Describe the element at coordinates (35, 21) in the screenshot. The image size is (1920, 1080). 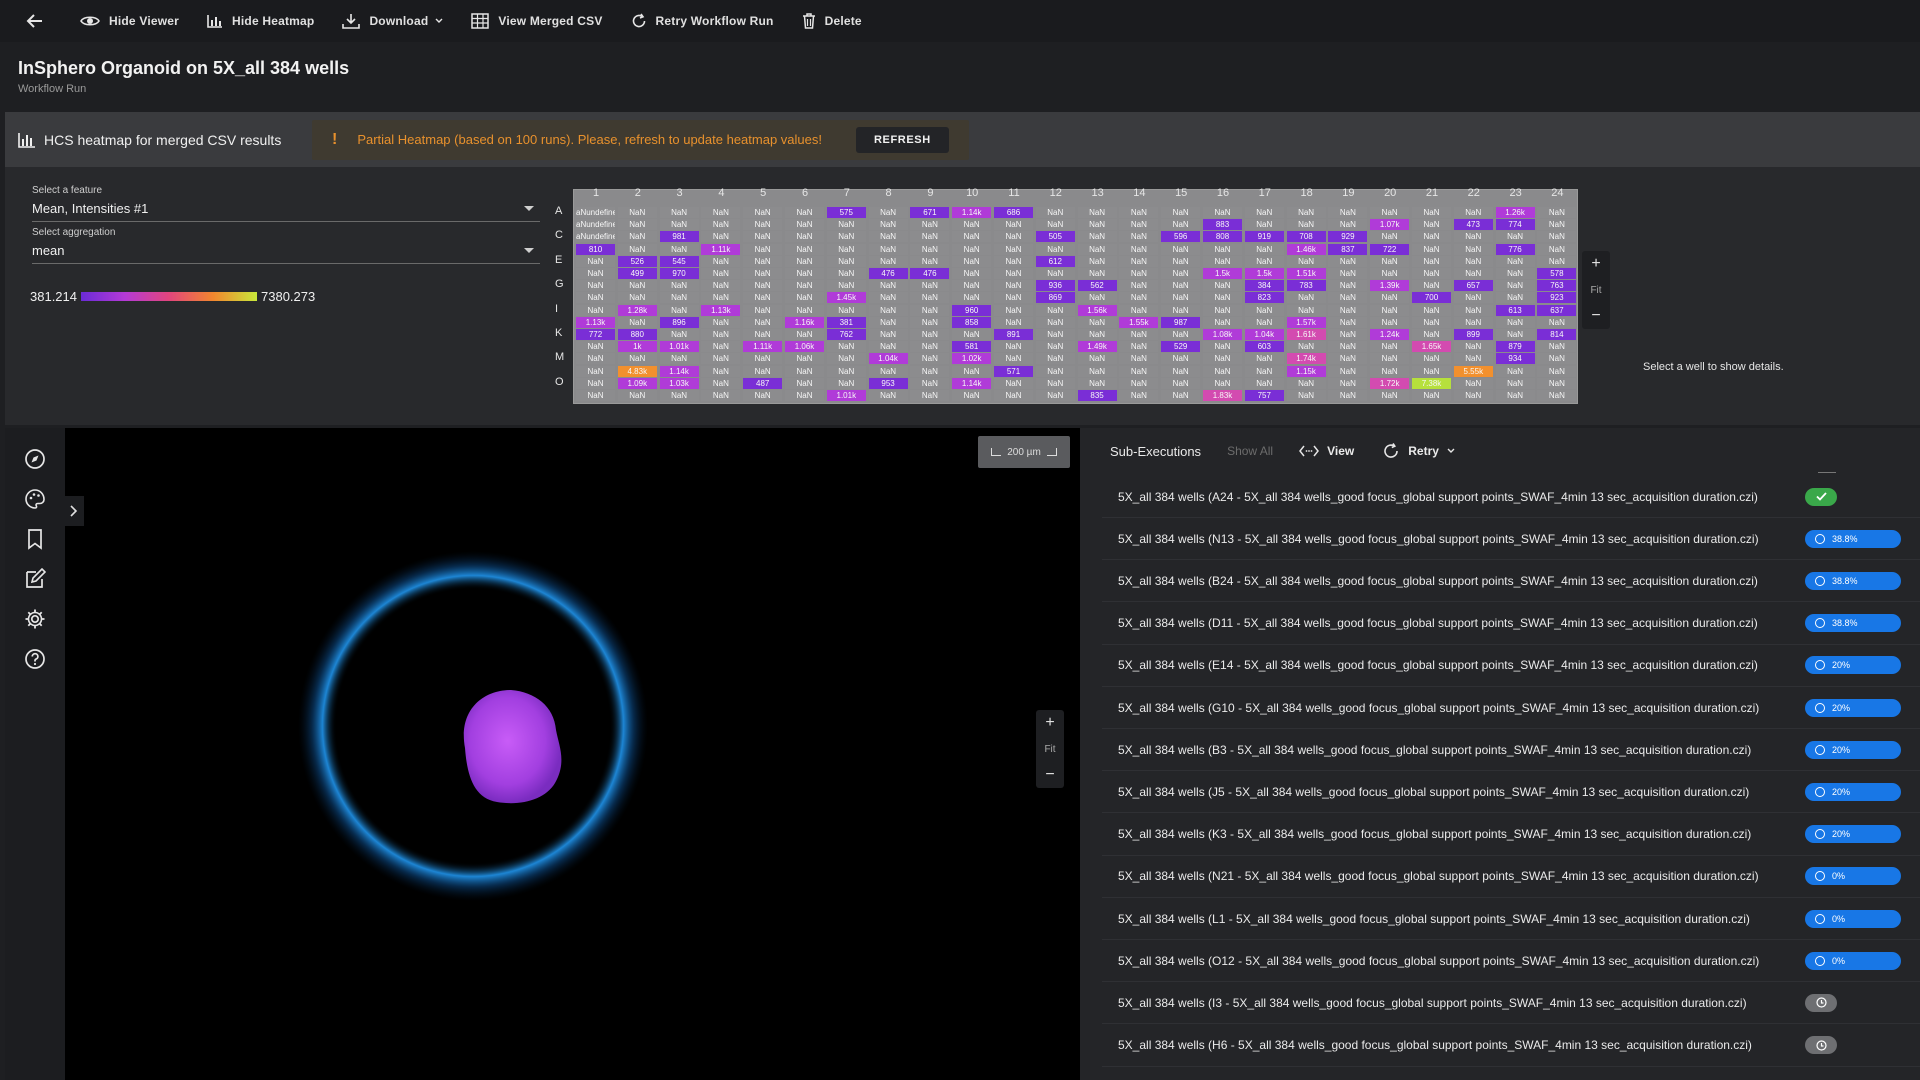
I see `back-button` at that location.